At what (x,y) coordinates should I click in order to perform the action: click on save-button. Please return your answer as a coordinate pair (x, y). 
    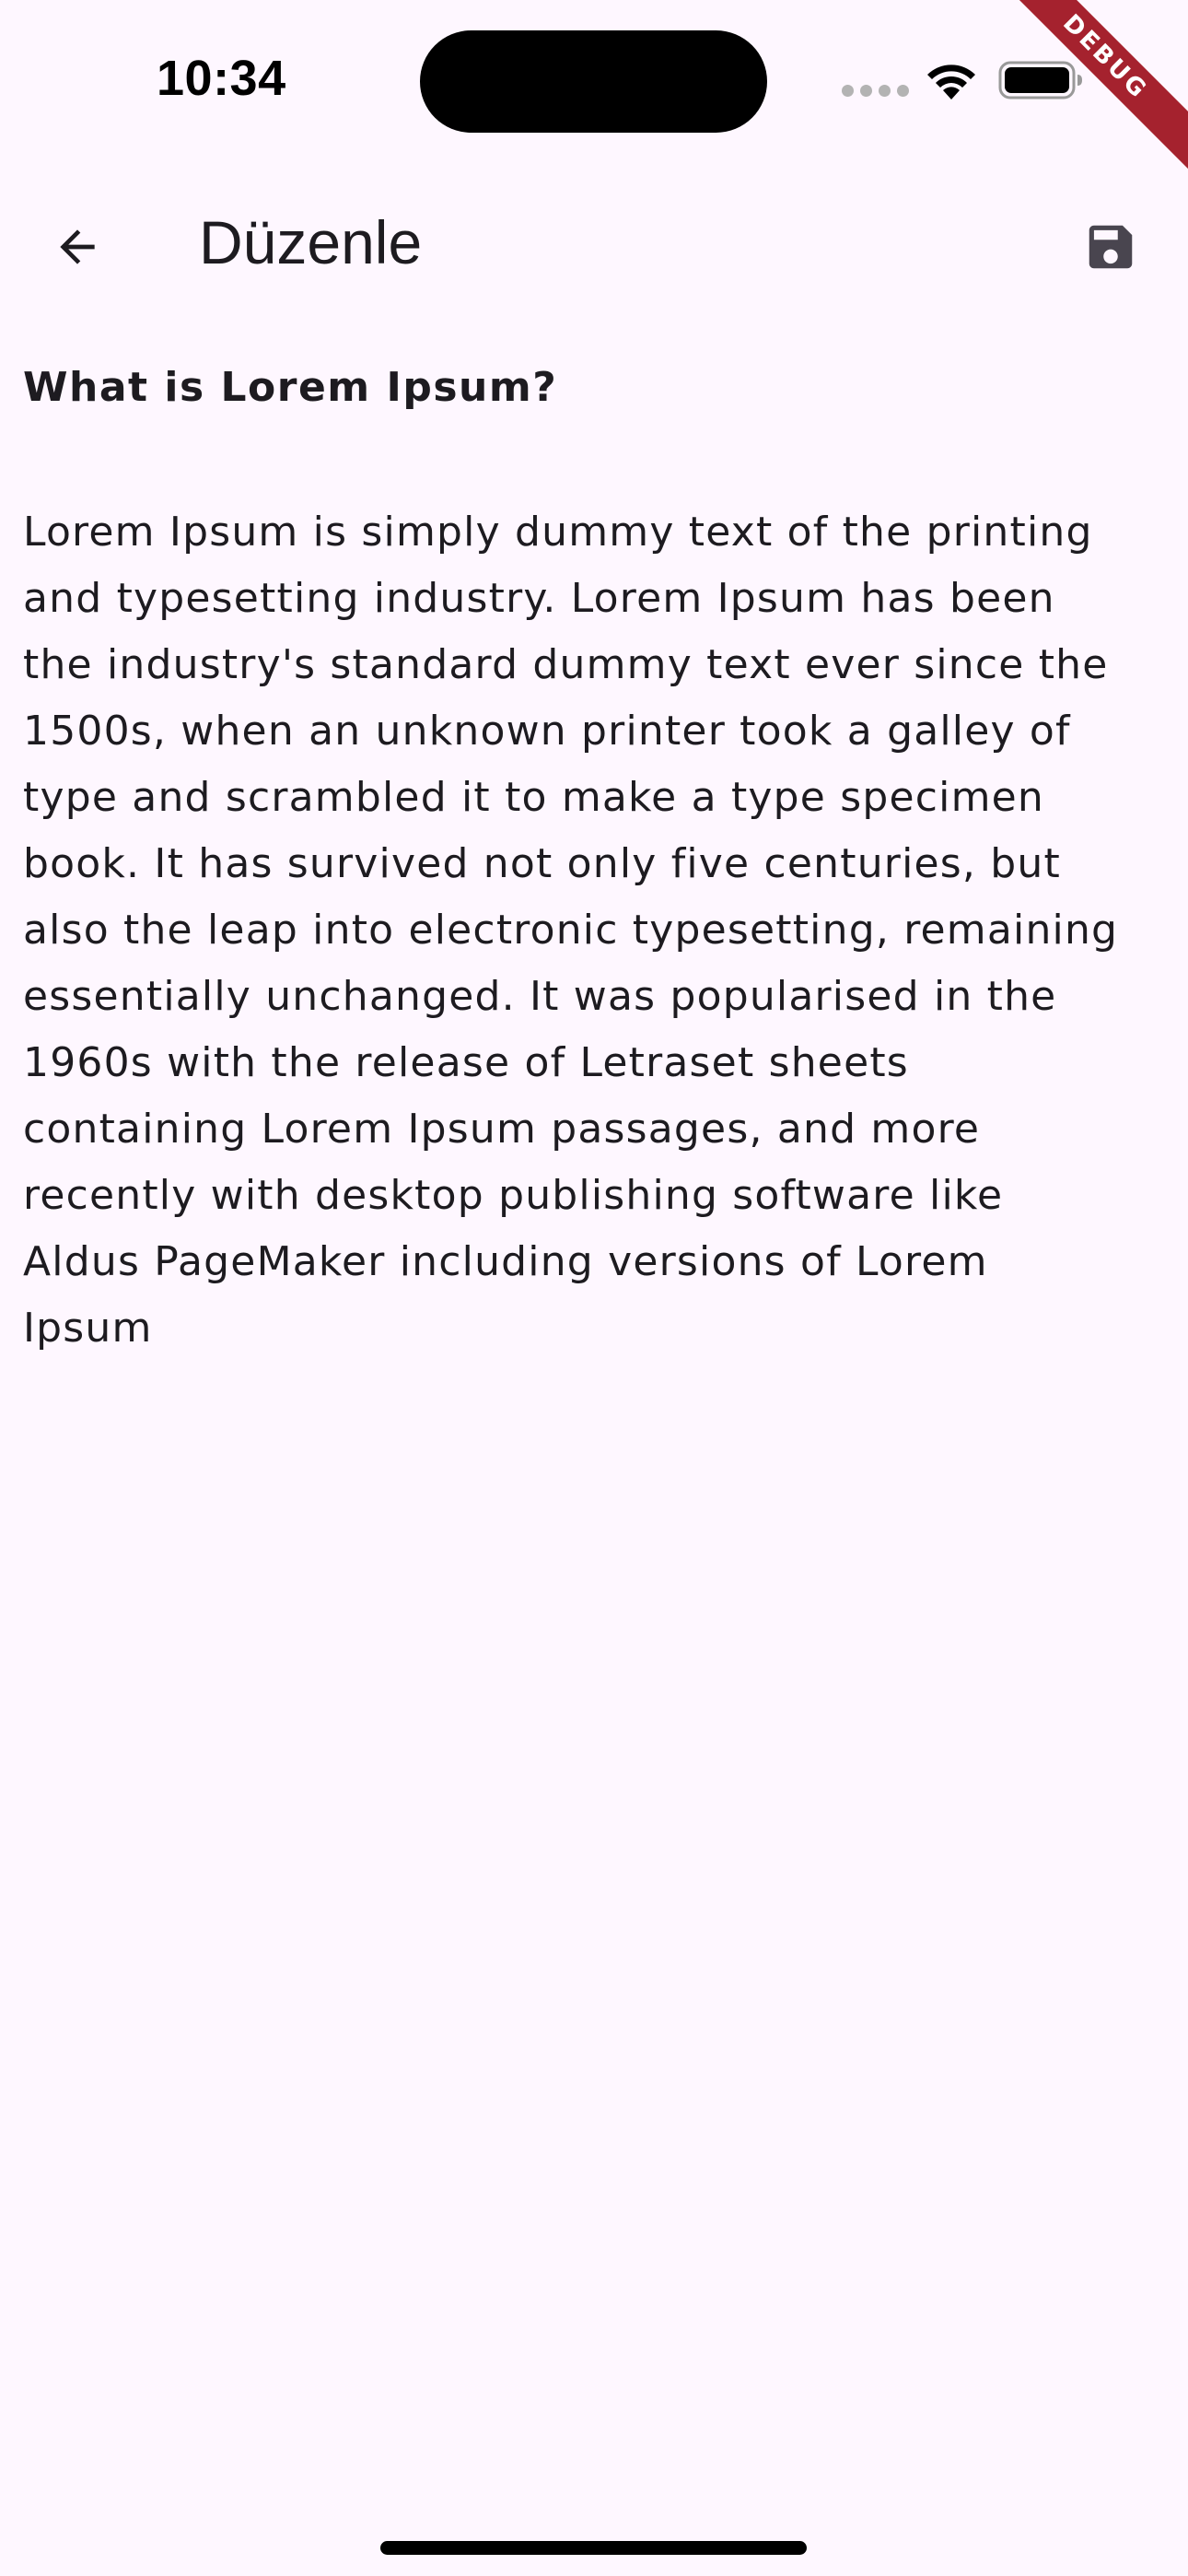
    Looking at the image, I should click on (1111, 247).